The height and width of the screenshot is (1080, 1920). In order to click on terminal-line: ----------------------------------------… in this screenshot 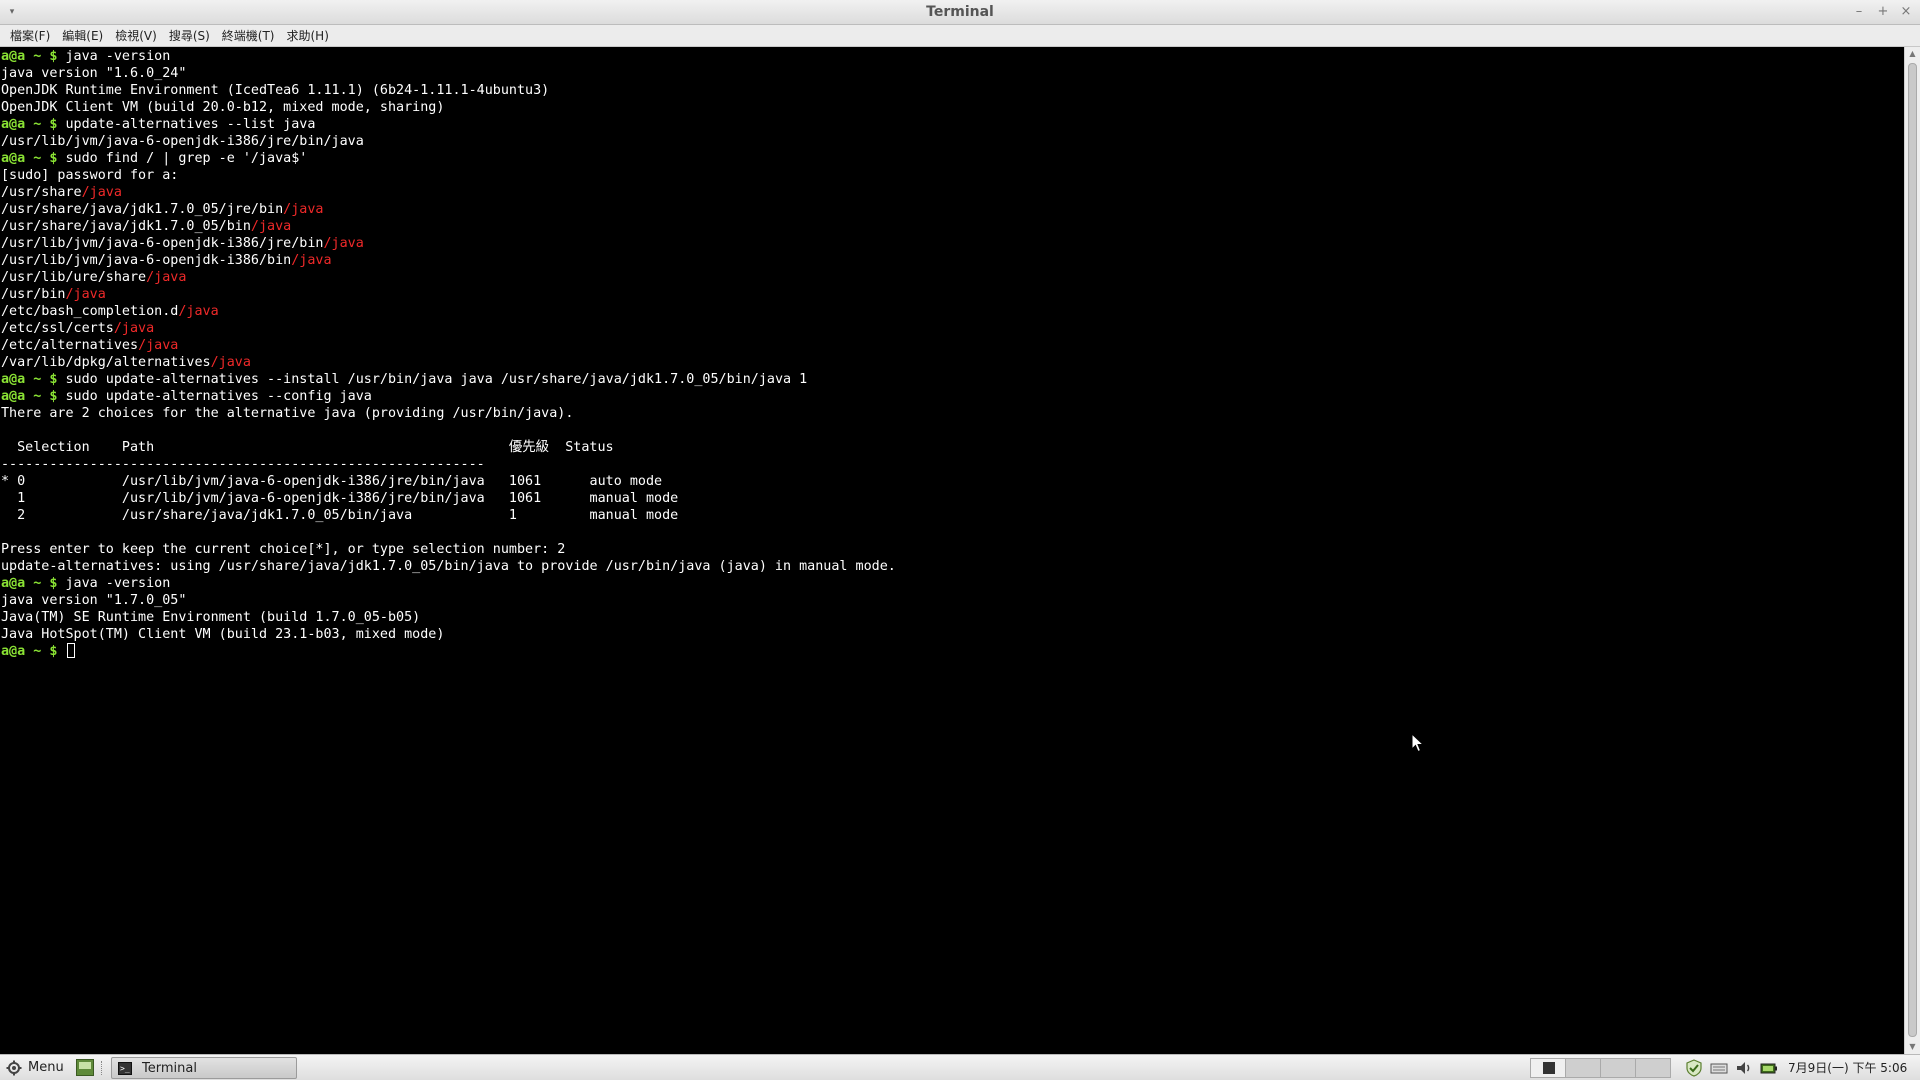, I will do `click(448, 464)`.